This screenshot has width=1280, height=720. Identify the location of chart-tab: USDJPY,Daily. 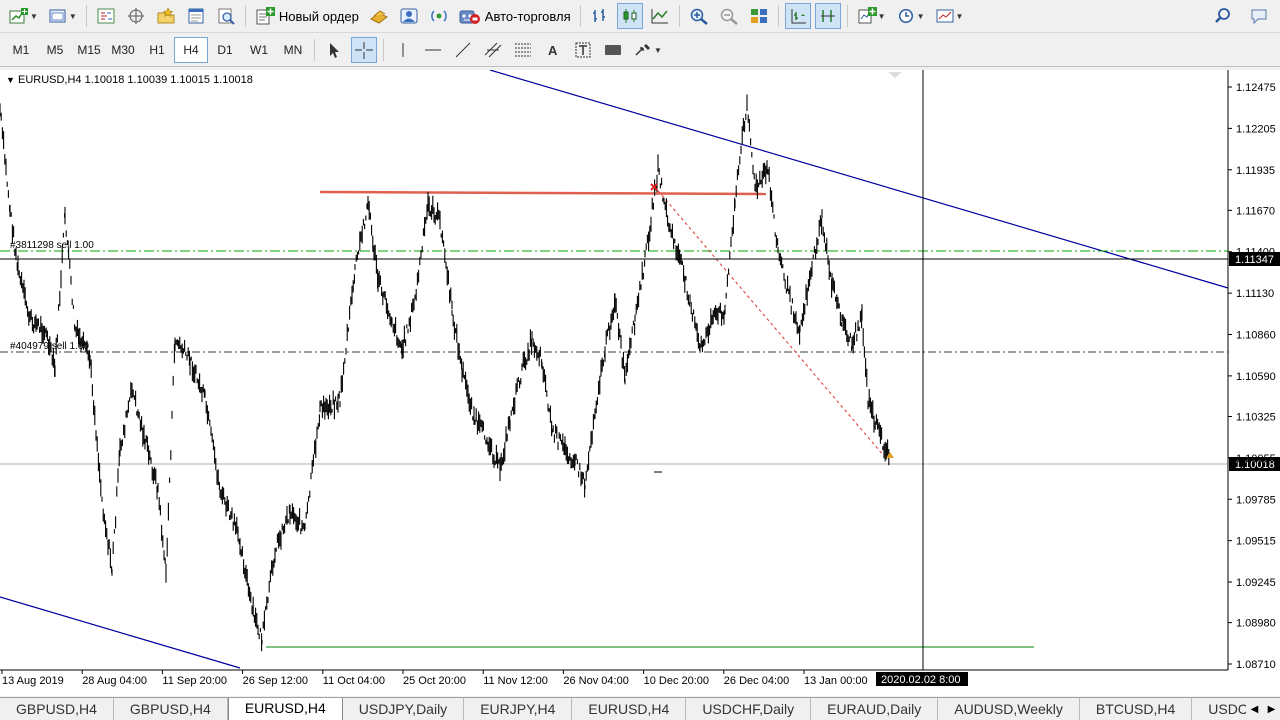
(404, 709).